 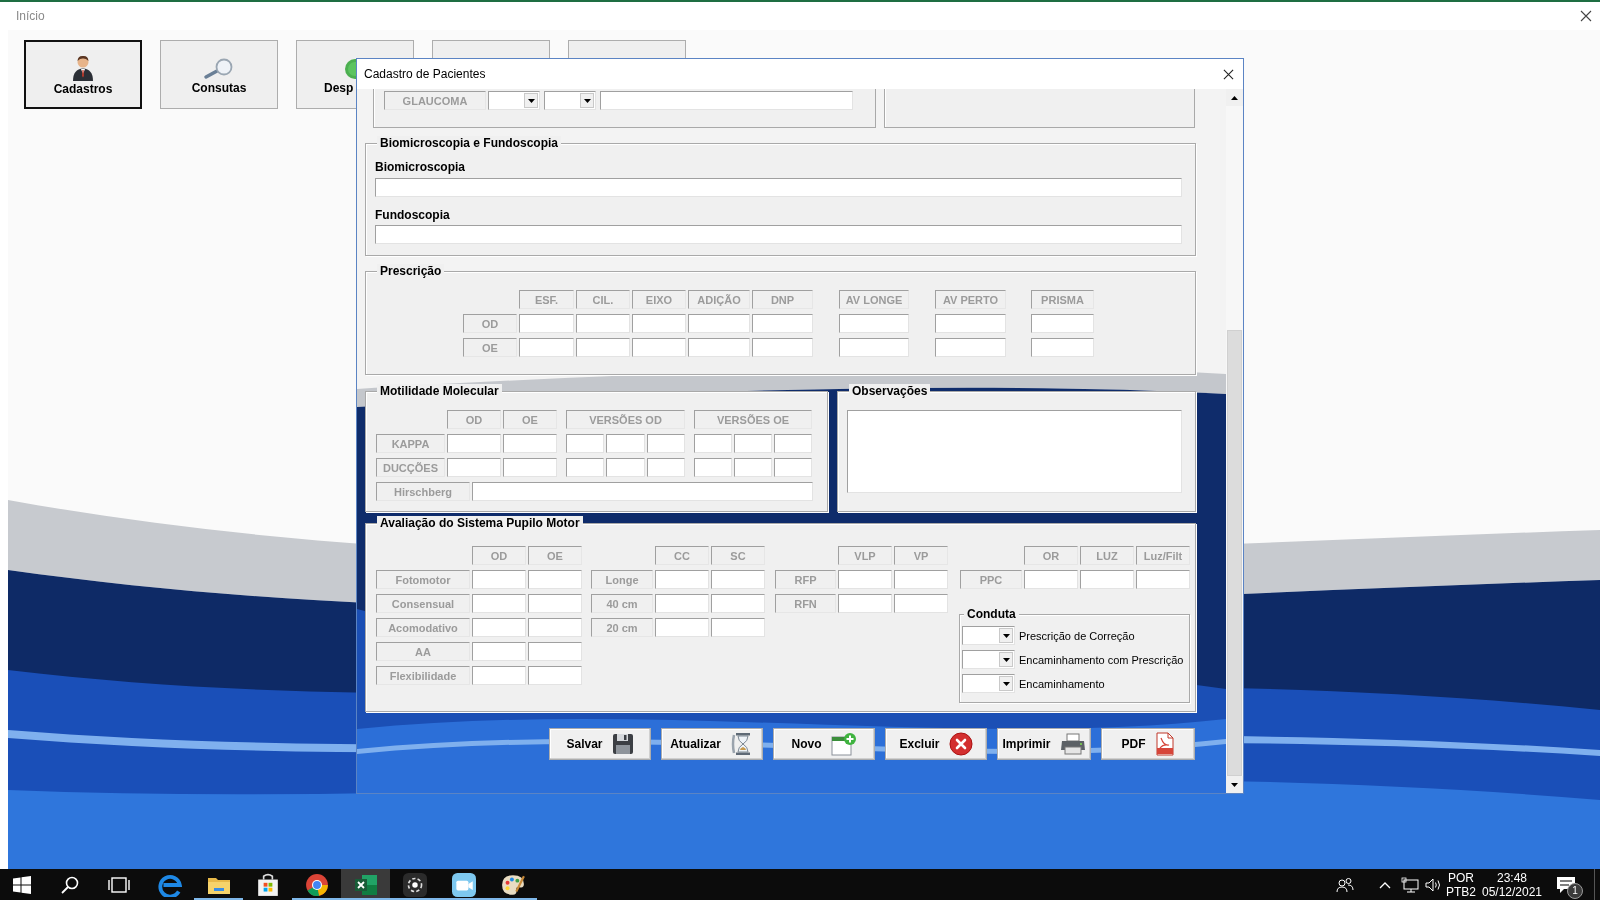 What do you see at coordinates (1512, 877) in the screenshot?
I see `clock-time: 23:48` at bounding box center [1512, 877].